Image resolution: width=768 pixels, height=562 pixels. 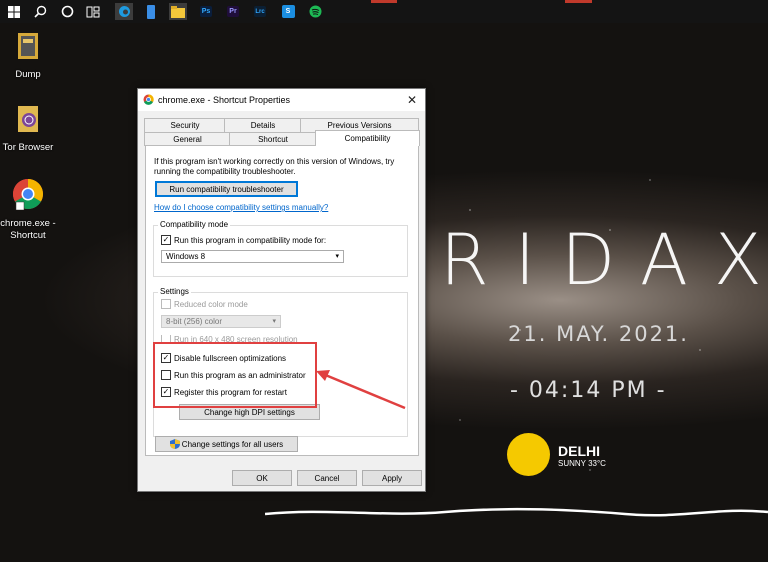 What do you see at coordinates (93, 11) in the screenshot?
I see `task-view-icon` at bounding box center [93, 11].